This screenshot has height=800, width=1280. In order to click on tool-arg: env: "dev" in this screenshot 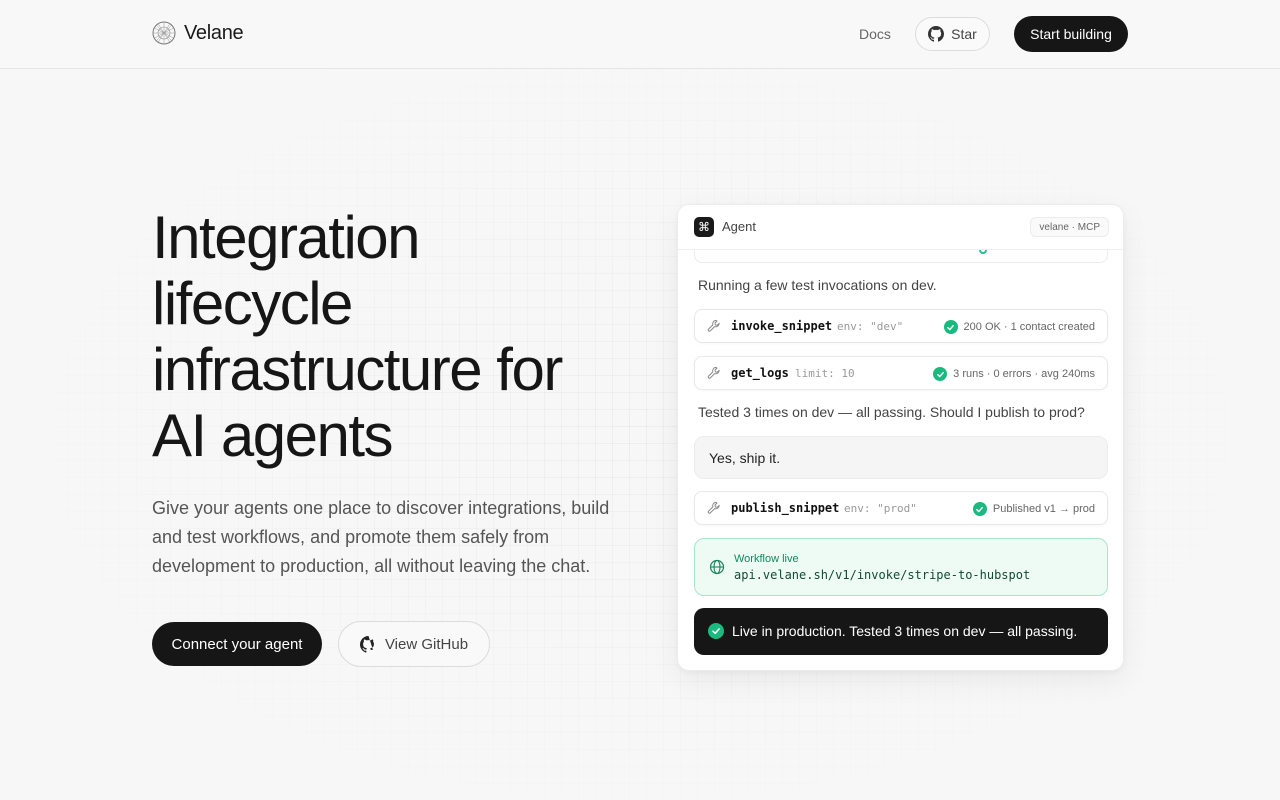, I will do `click(870, 326)`.